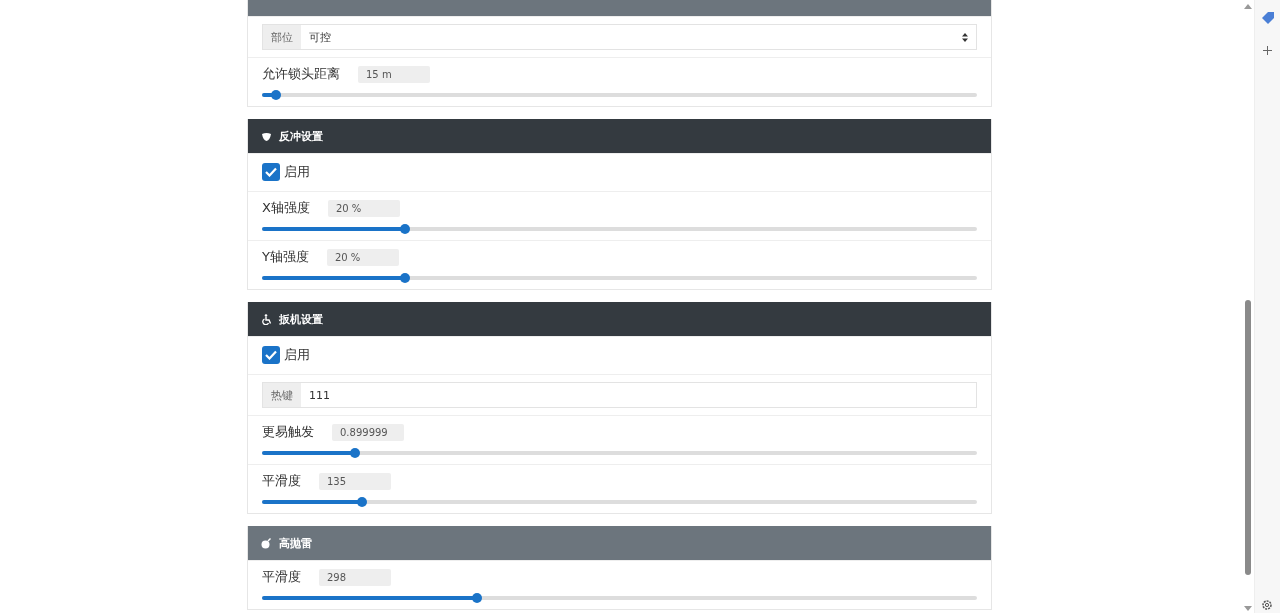 This screenshot has width=1280, height=613. What do you see at coordinates (355, 577) in the screenshot?
I see `value-readout: 298` at bounding box center [355, 577].